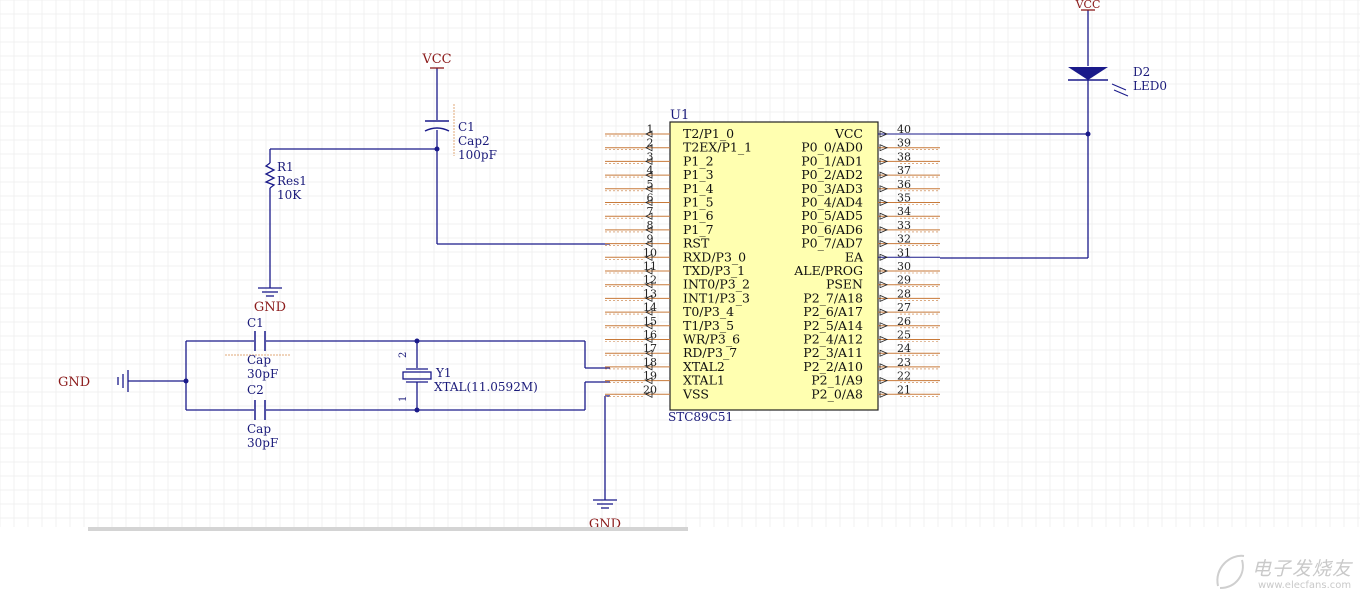 This screenshot has height=604, width=1360. Describe the element at coordinates (468, 377) in the screenshot. I see `crystal-y1: 2 1 Y1 XTAL(11.0592M)` at that location.